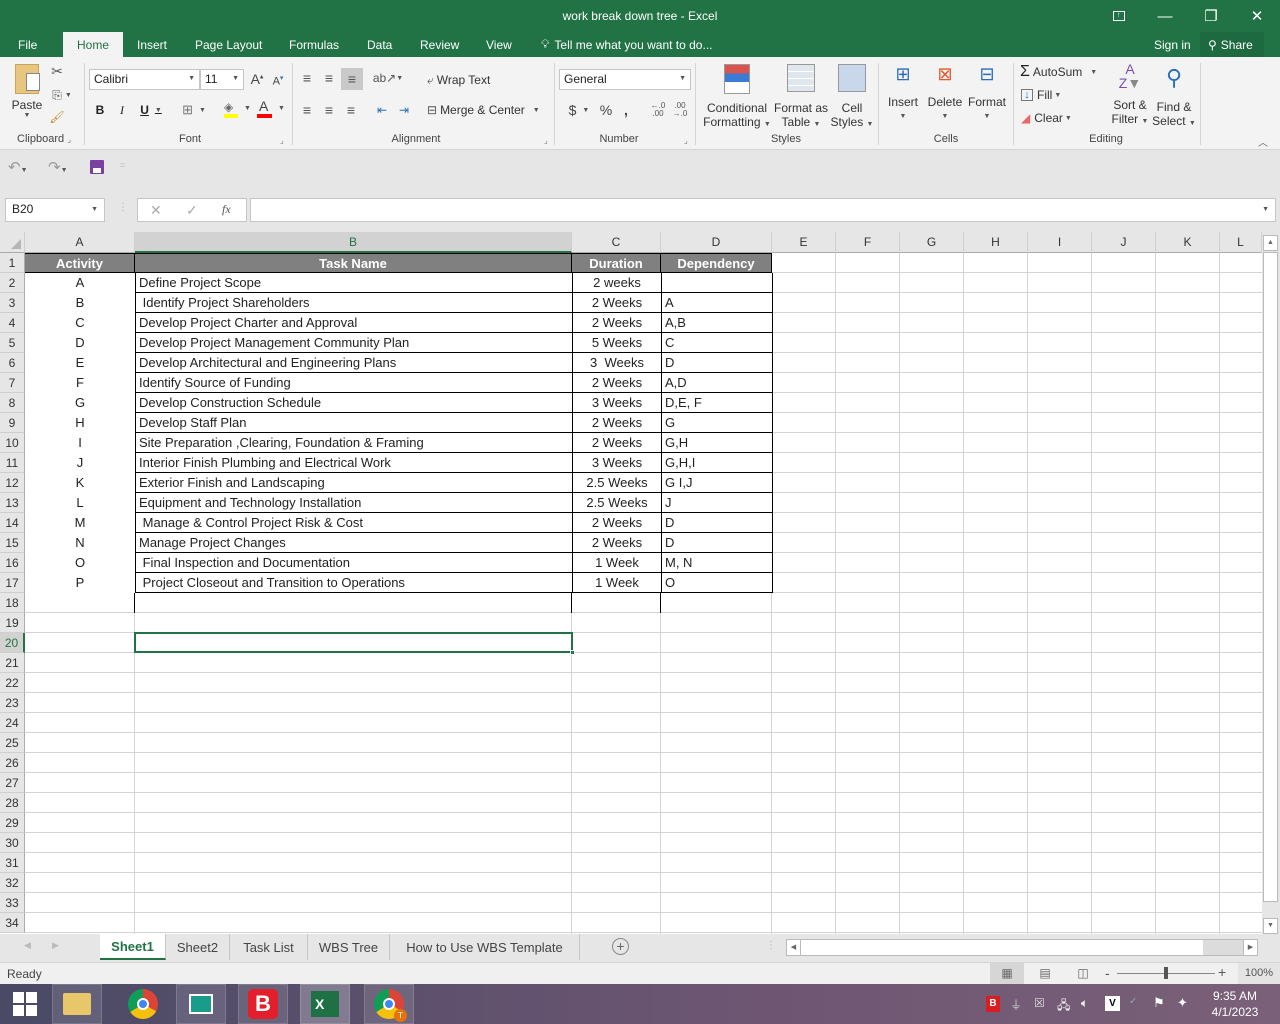 The width and height of the screenshot is (1280, 1024). I want to click on minimize-button: —, so click(1165, 16).